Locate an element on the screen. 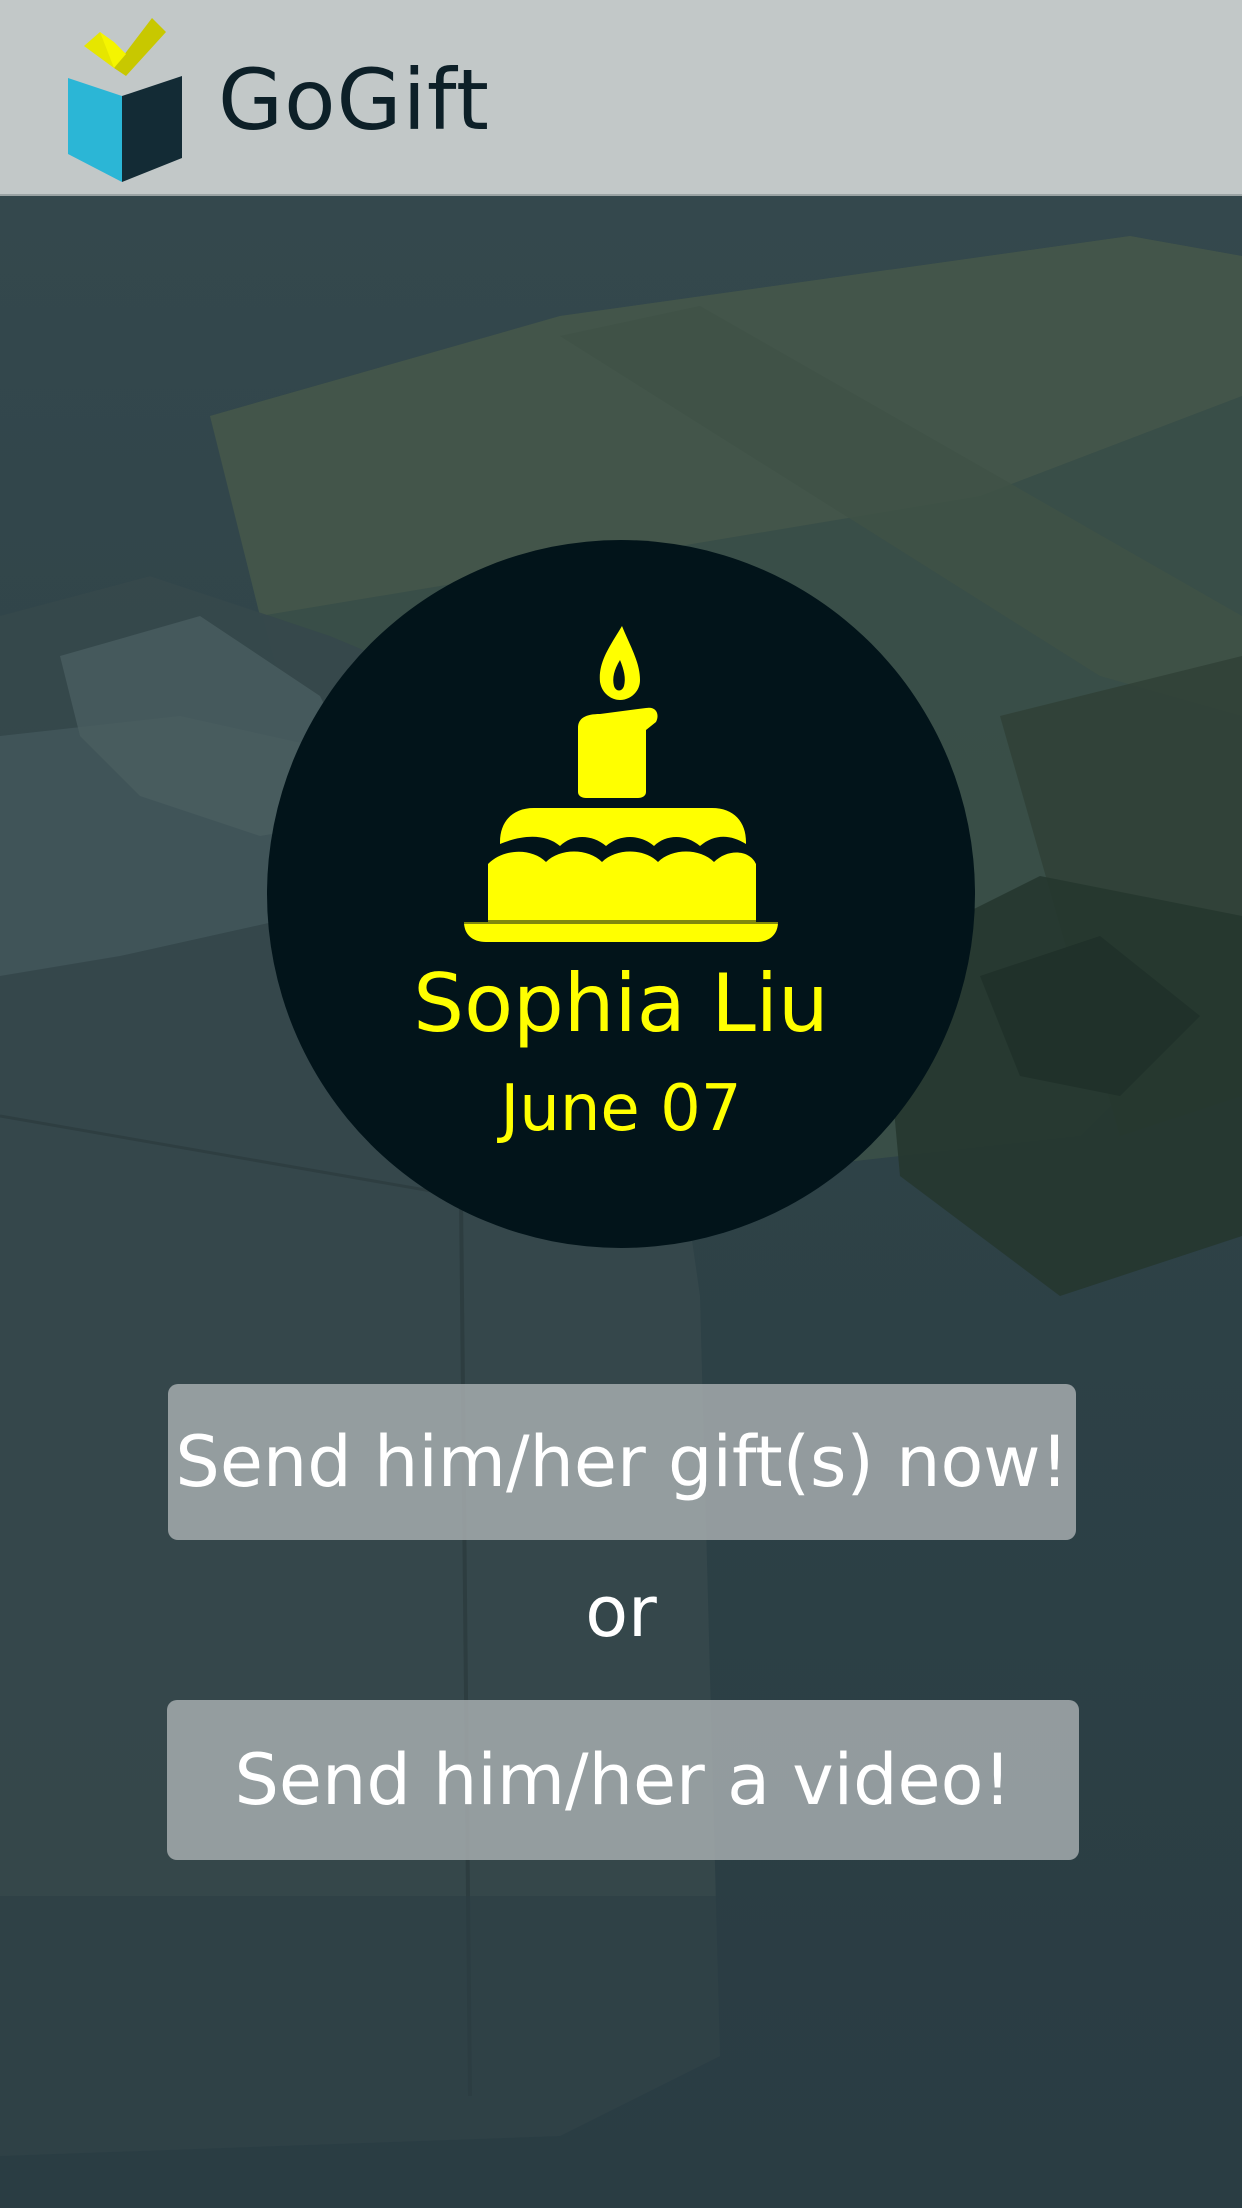 The image size is (1242, 2208). birthday-person-name: Sophia Liu is located at coordinates (621, 1003).